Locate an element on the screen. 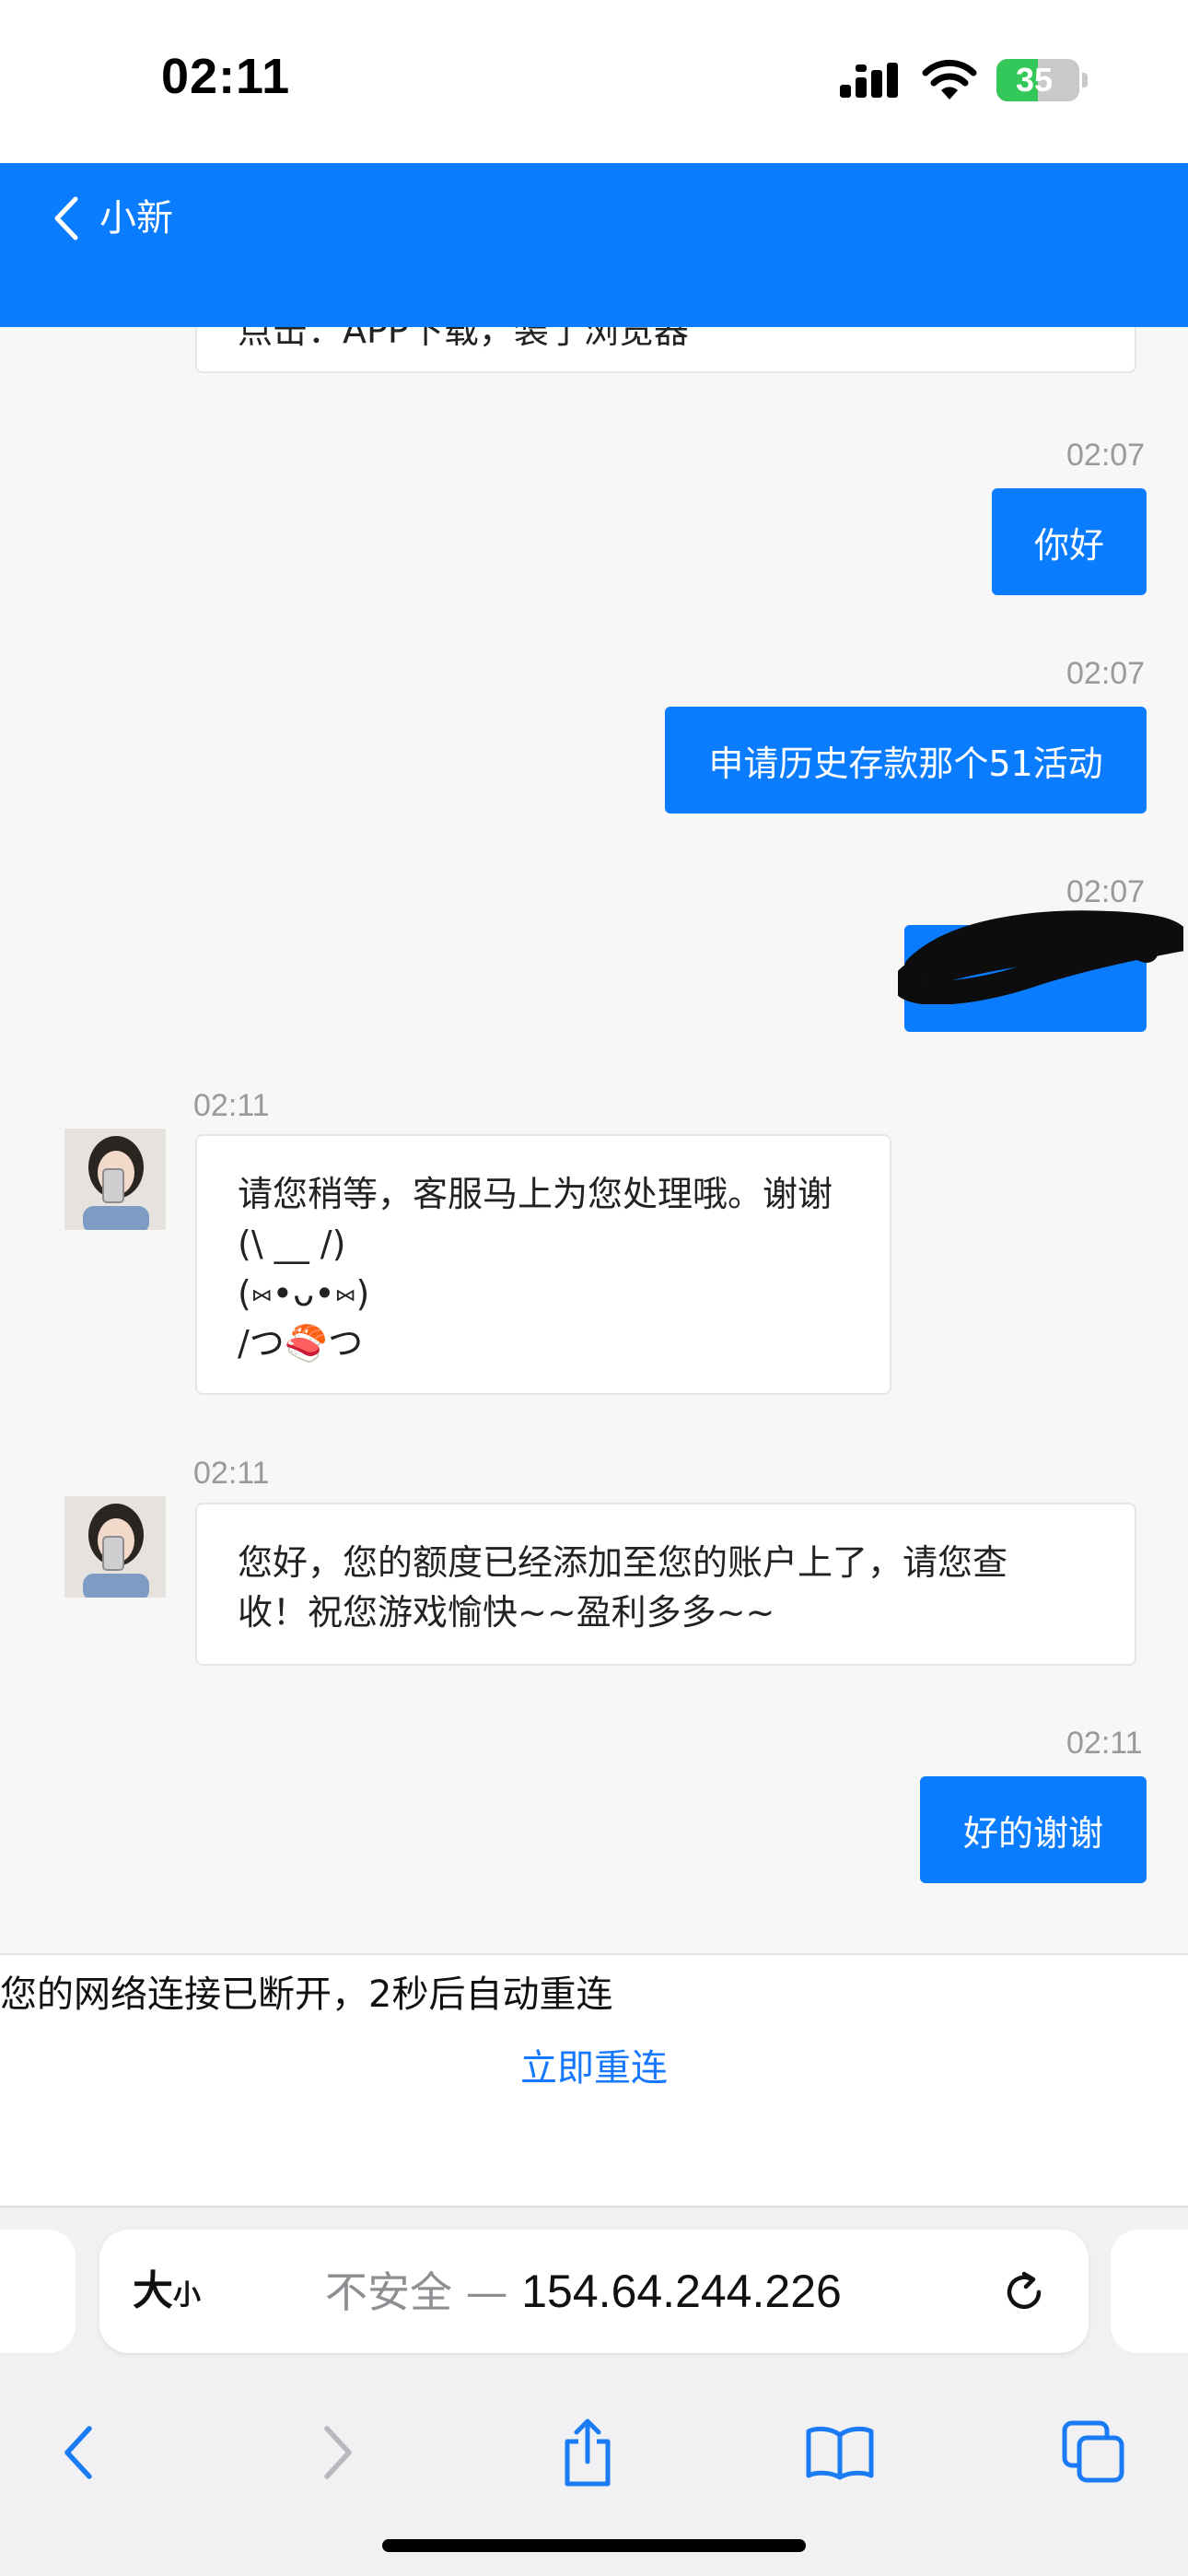 The height and width of the screenshot is (2576, 1188). status-time: 02:11 is located at coordinates (226, 76).